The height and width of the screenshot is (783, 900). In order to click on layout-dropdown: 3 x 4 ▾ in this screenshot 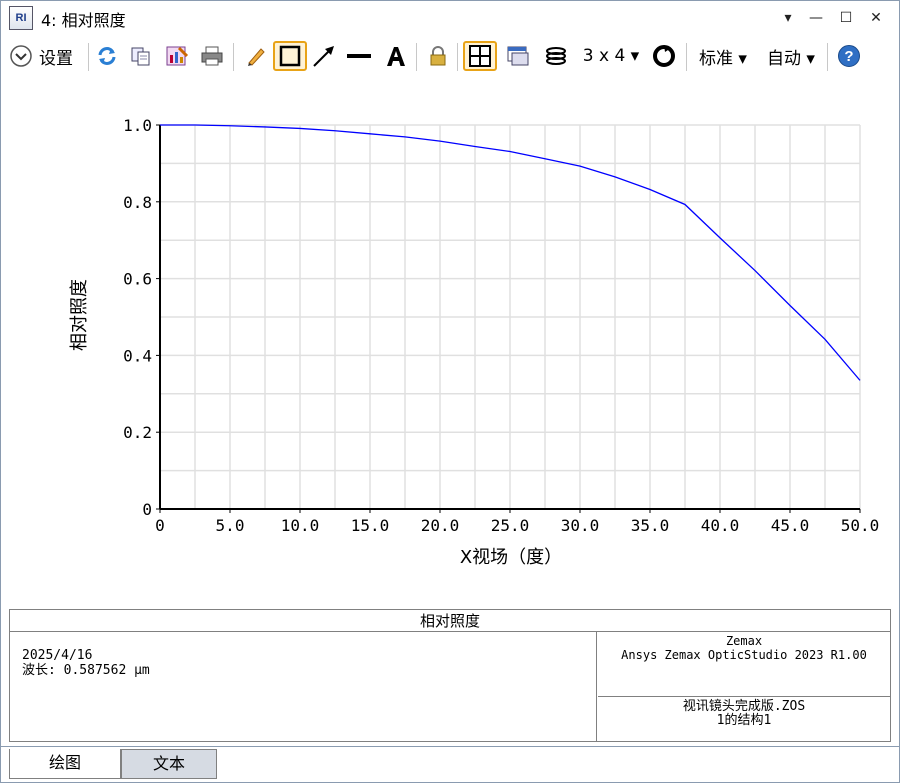, I will do `click(611, 56)`.